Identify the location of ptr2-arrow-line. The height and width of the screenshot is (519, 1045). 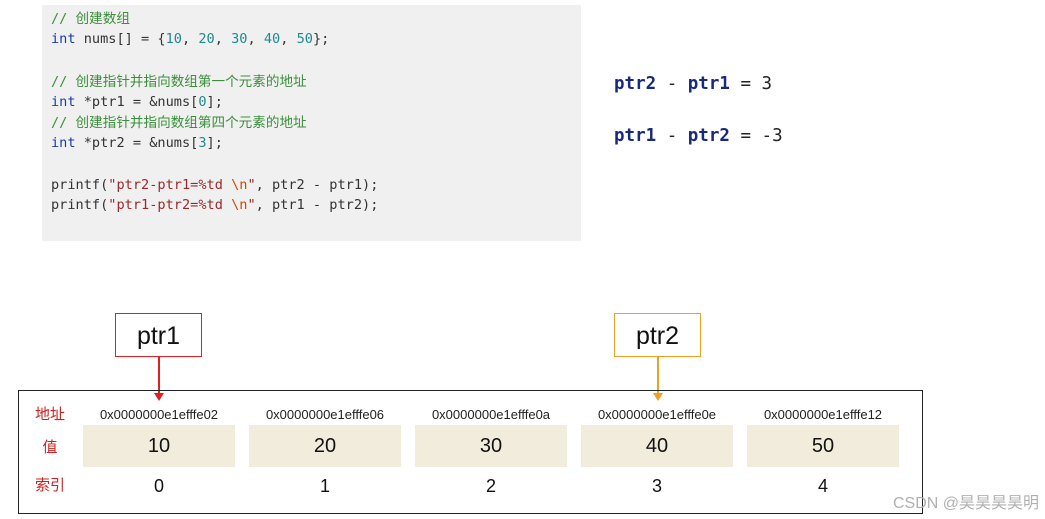
(658, 375).